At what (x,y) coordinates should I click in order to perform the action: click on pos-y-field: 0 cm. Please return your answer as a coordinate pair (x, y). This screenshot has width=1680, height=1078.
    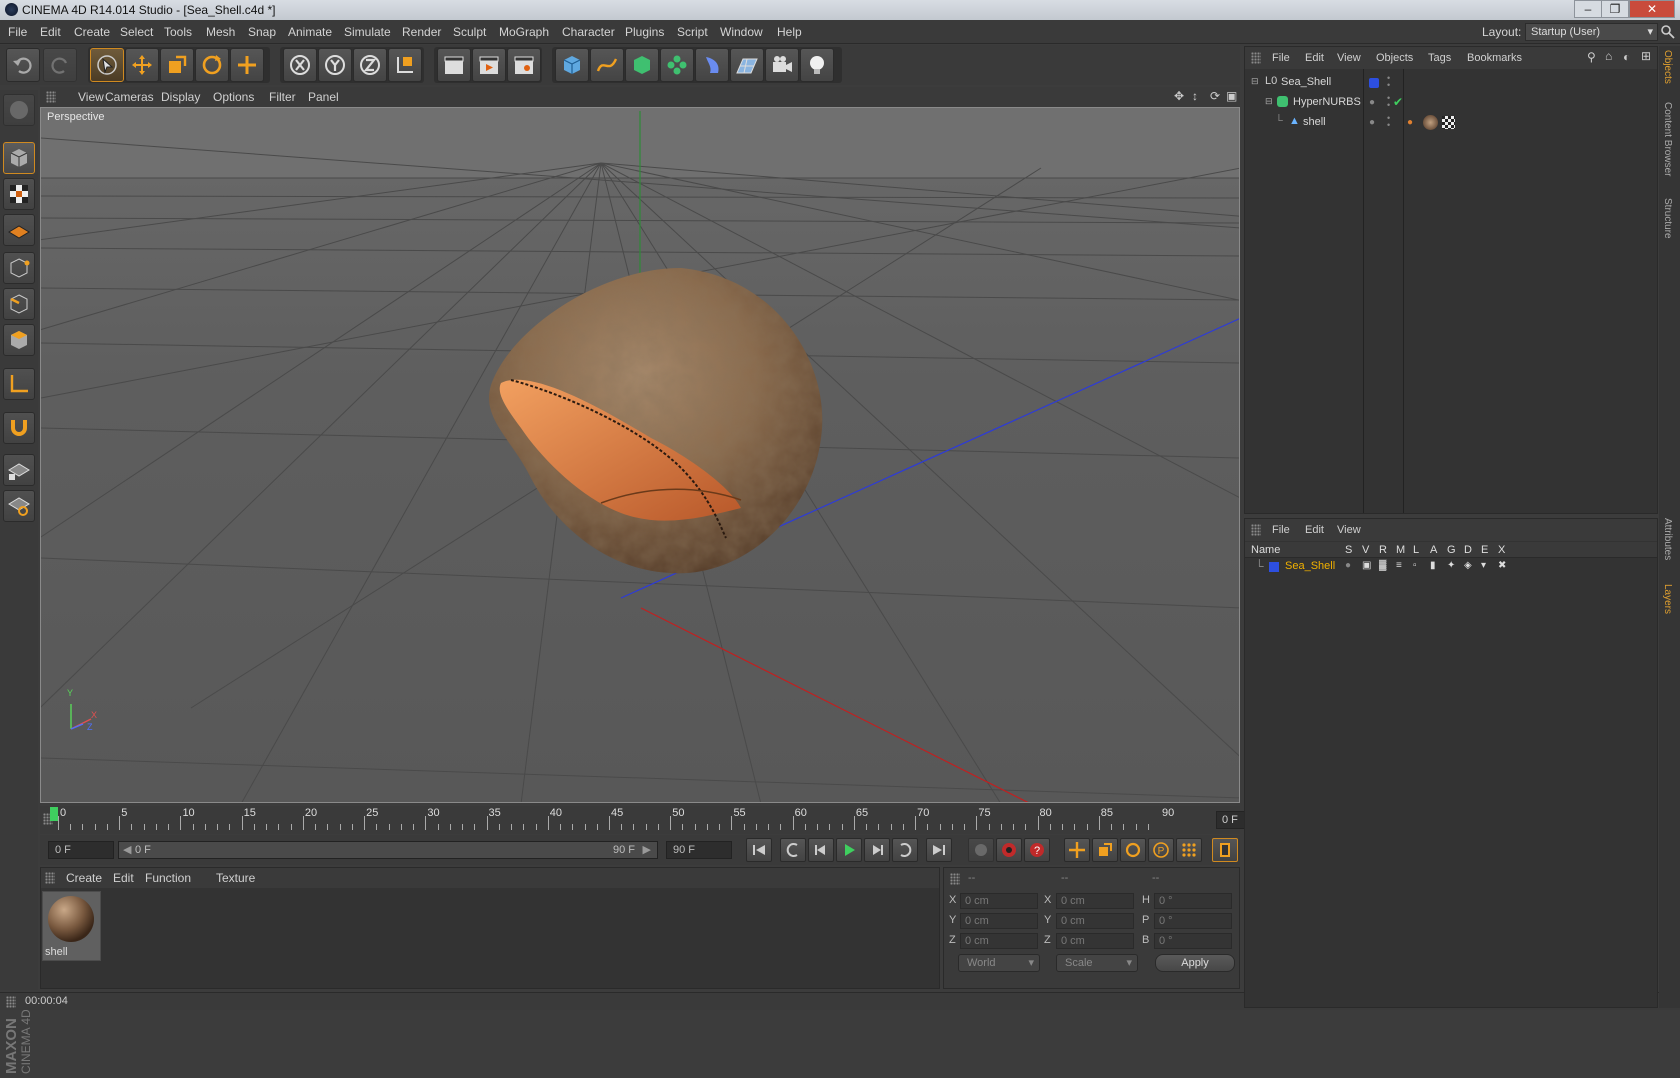
    Looking at the image, I should click on (999, 921).